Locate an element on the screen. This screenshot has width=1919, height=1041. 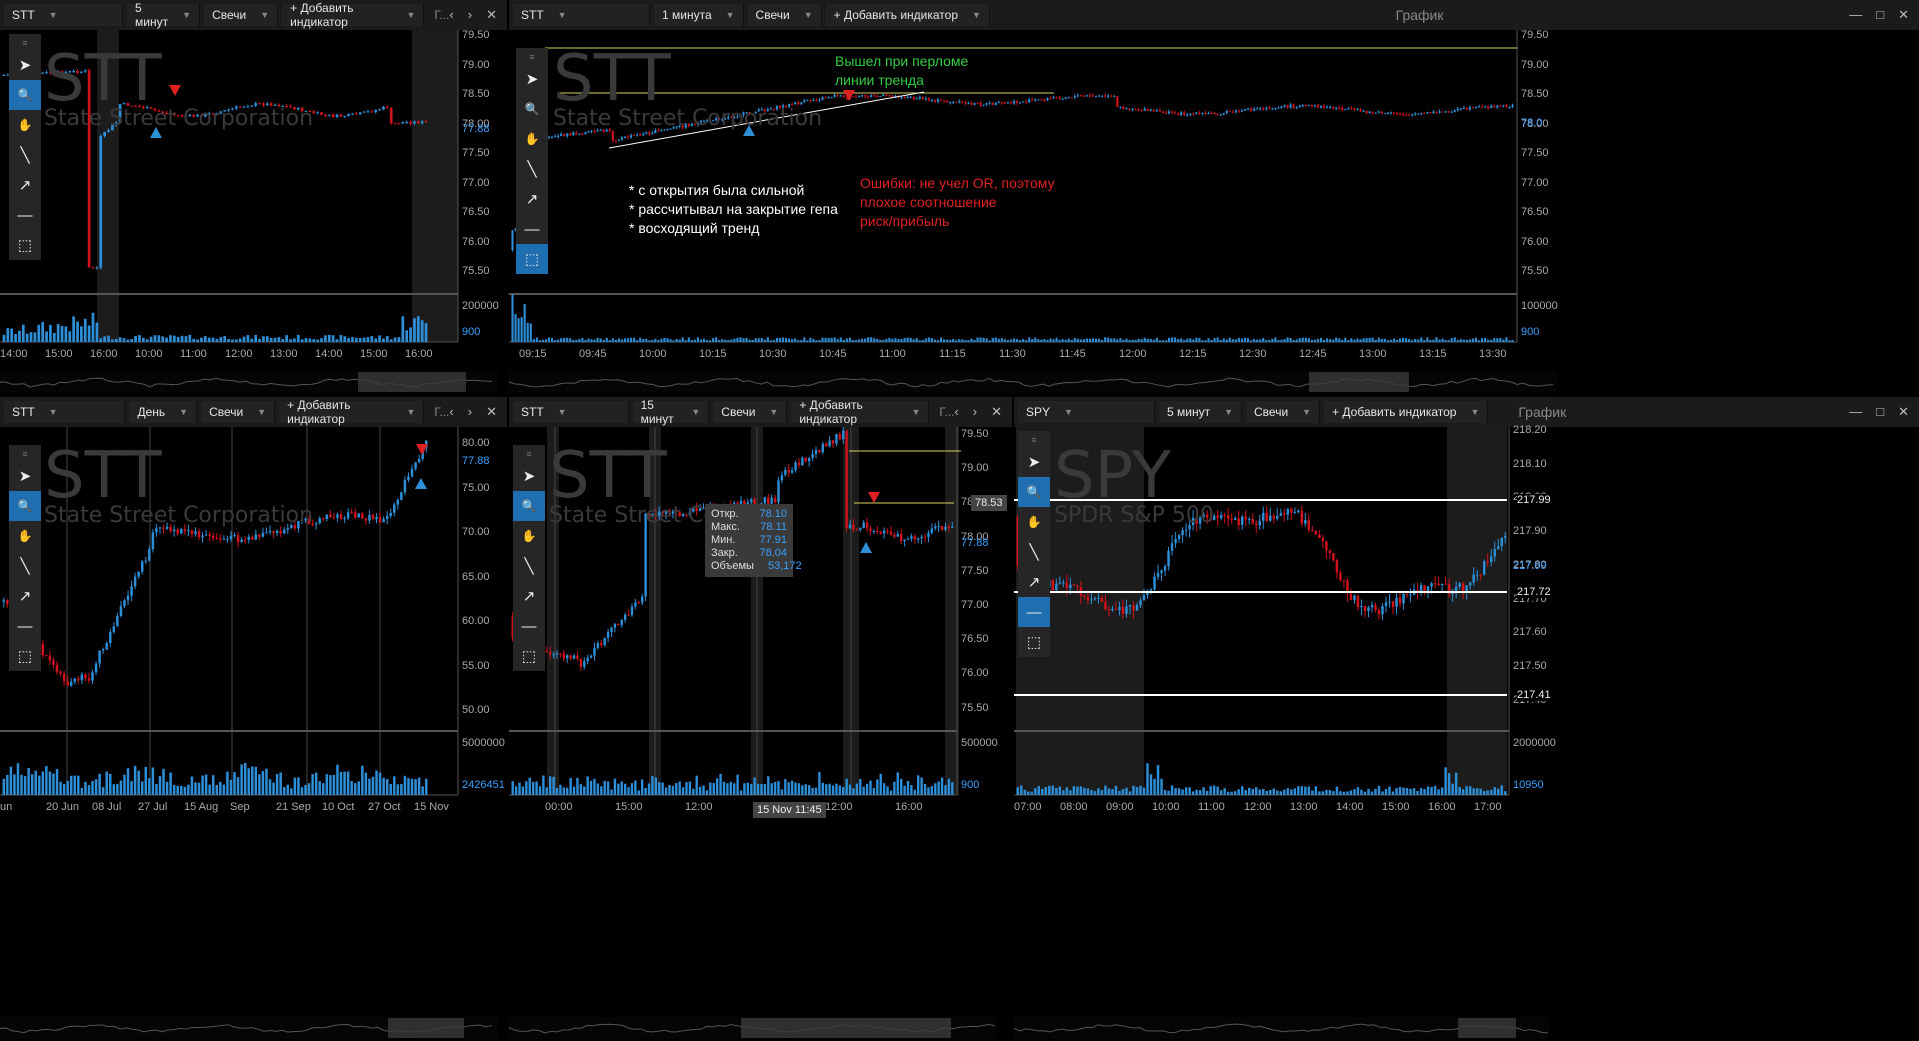
price-tick-label: 79.50 is located at coordinates (476, 35).